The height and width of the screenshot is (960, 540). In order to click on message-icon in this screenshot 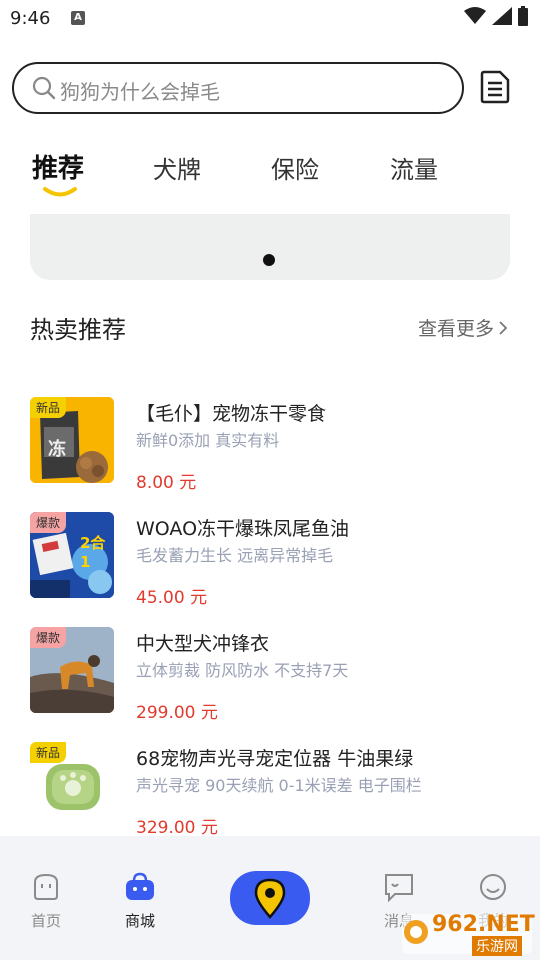, I will do `click(399, 888)`.